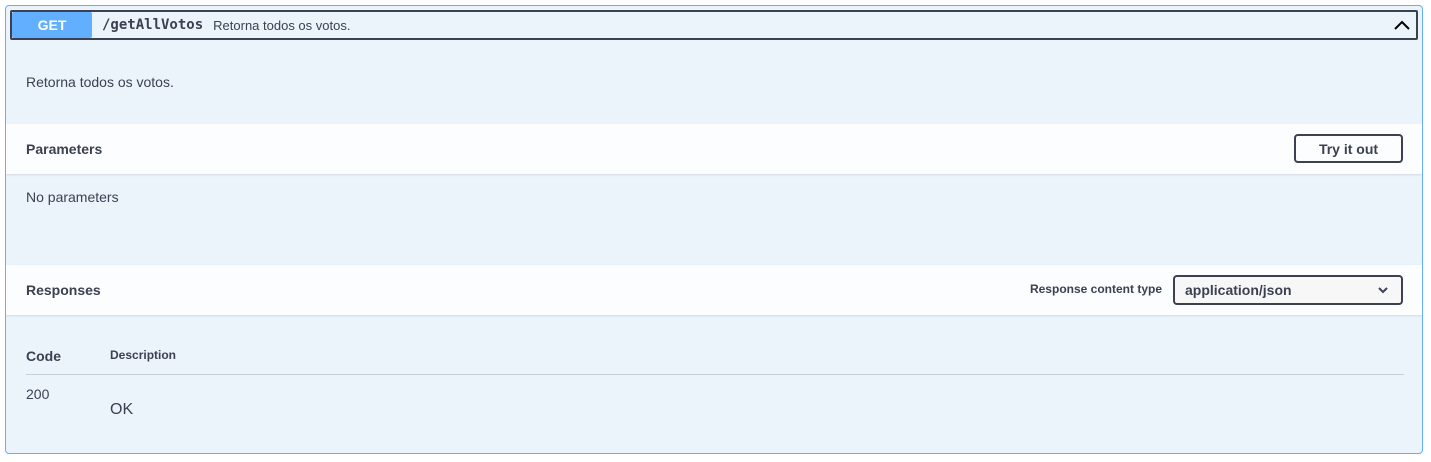 This screenshot has width=1431, height=462. What do you see at coordinates (72, 197) in the screenshot?
I see `no-parameters-text: No parameters` at bounding box center [72, 197].